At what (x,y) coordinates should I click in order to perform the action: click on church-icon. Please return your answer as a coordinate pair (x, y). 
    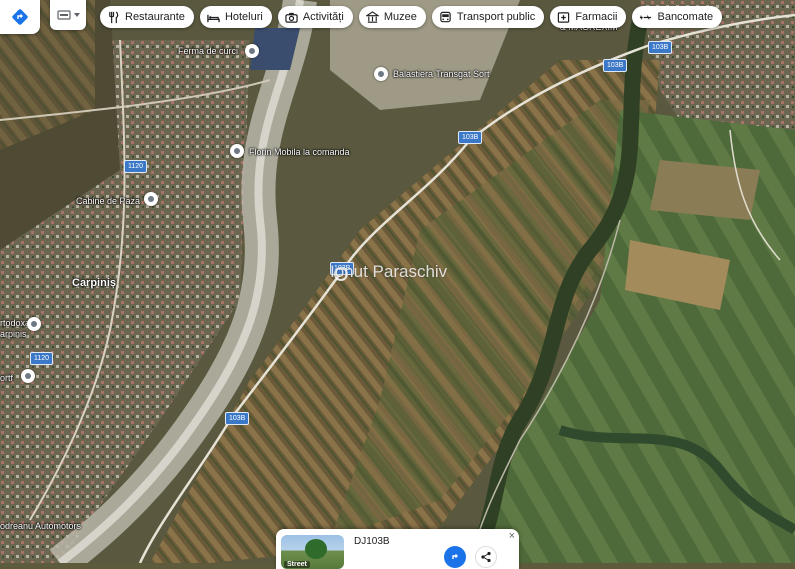
    Looking at the image, I should click on (34, 324).